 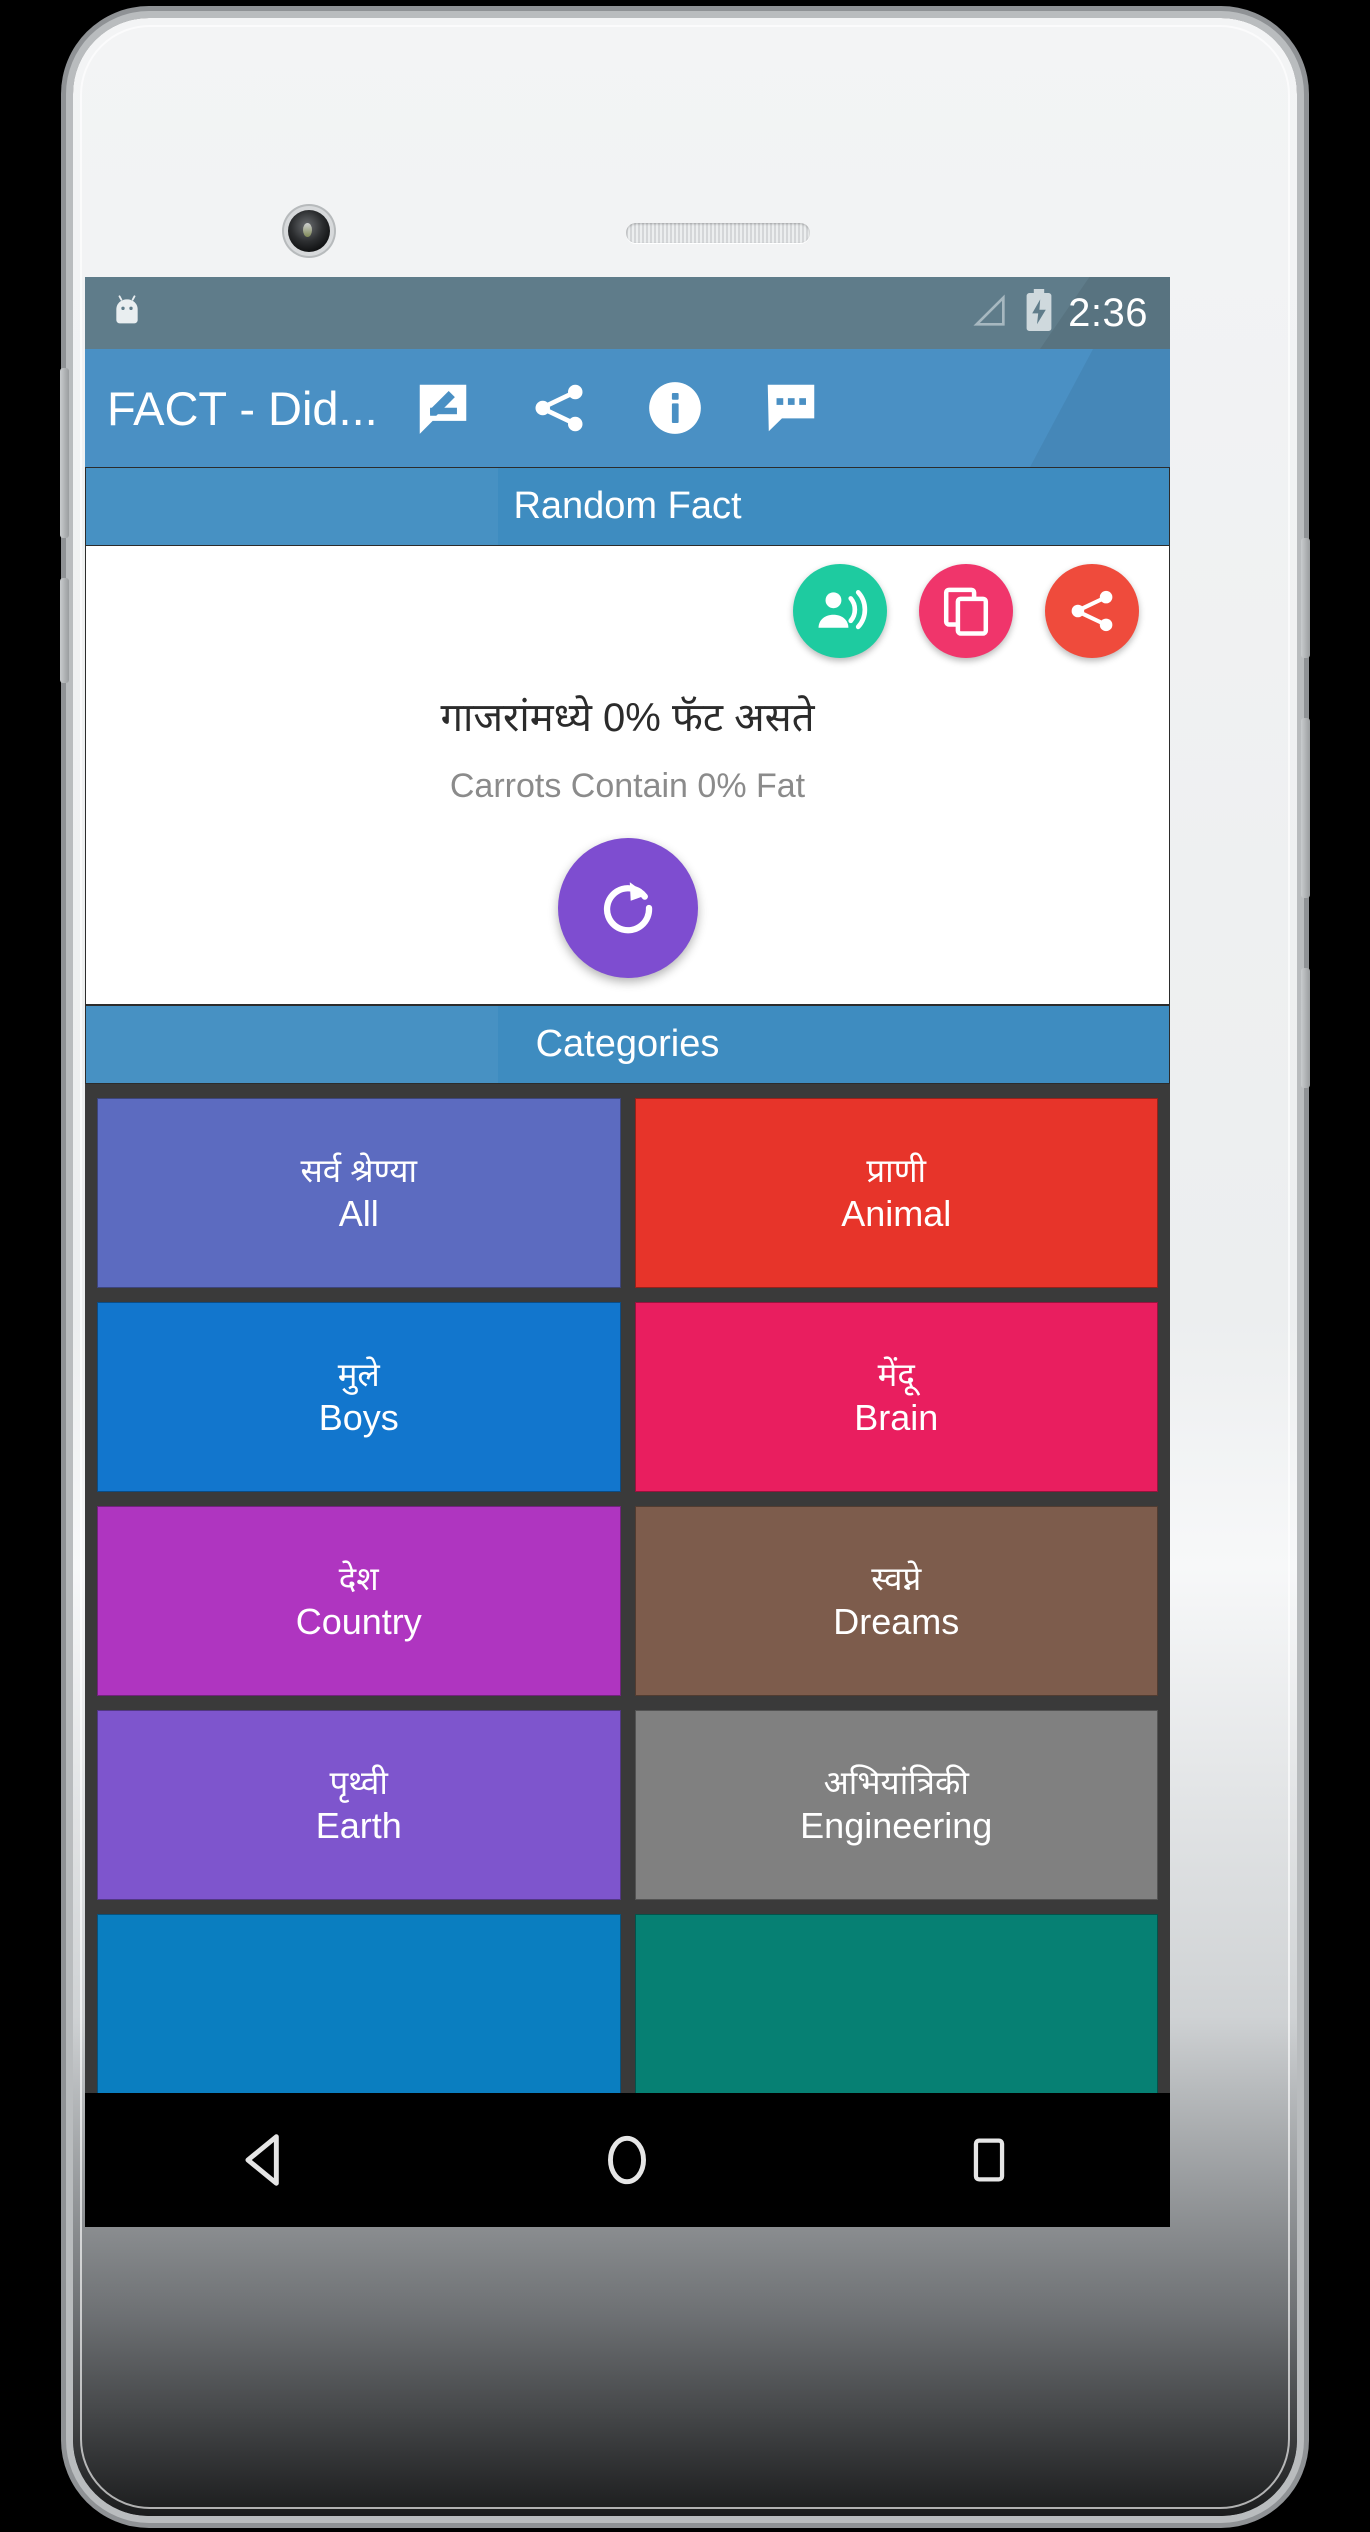 I want to click on front-camera-icon, so click(x=309, y=231).